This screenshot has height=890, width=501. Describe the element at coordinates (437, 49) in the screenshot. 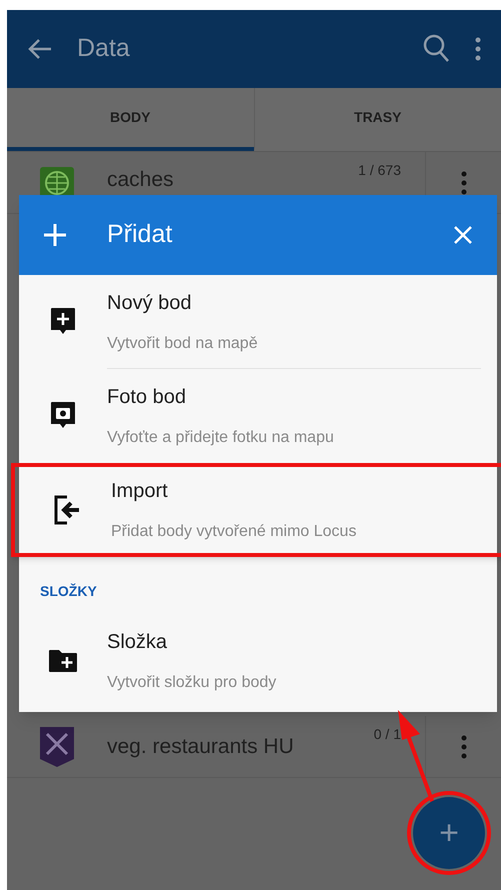

I see `search-icon` at that location.